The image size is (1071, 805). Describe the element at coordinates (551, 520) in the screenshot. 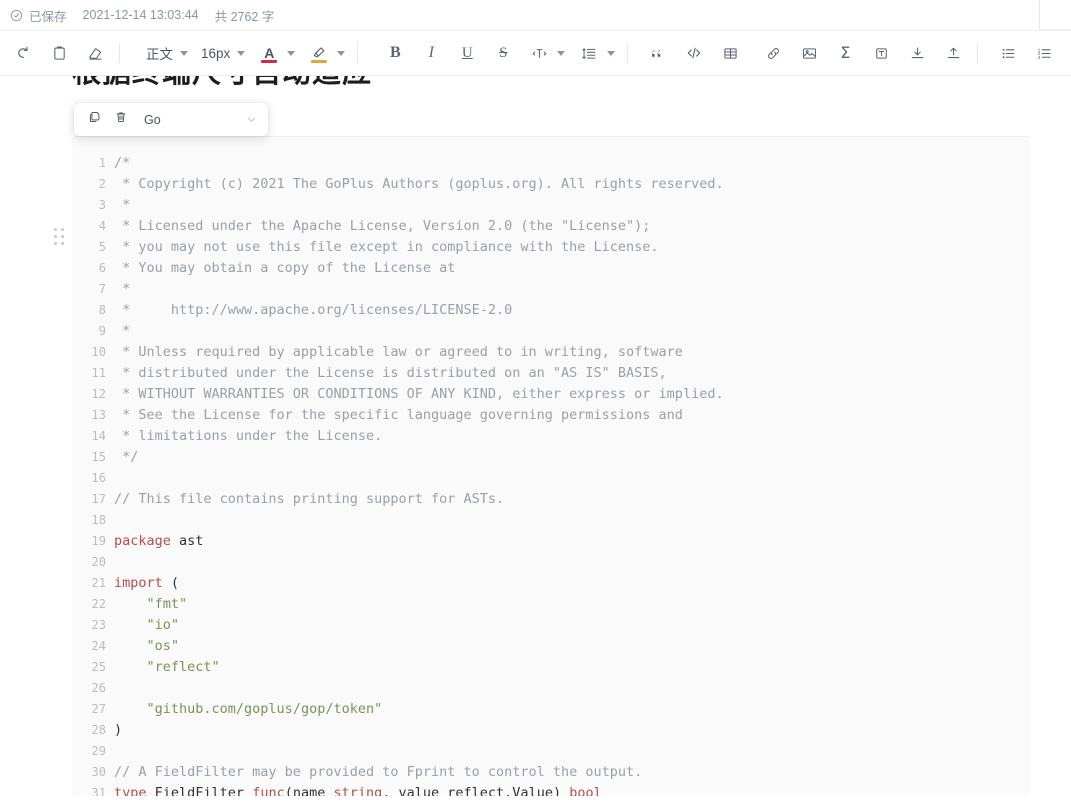

I see `code-line: 18` at that location.